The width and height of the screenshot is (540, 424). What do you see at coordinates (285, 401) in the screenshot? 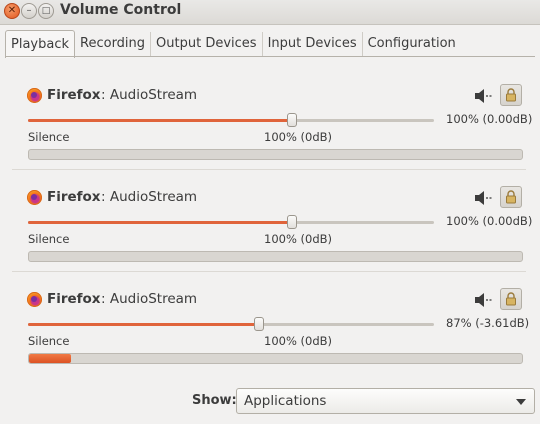
I see `show-dropdown-value: Applications` at bounding box center [285, 401].